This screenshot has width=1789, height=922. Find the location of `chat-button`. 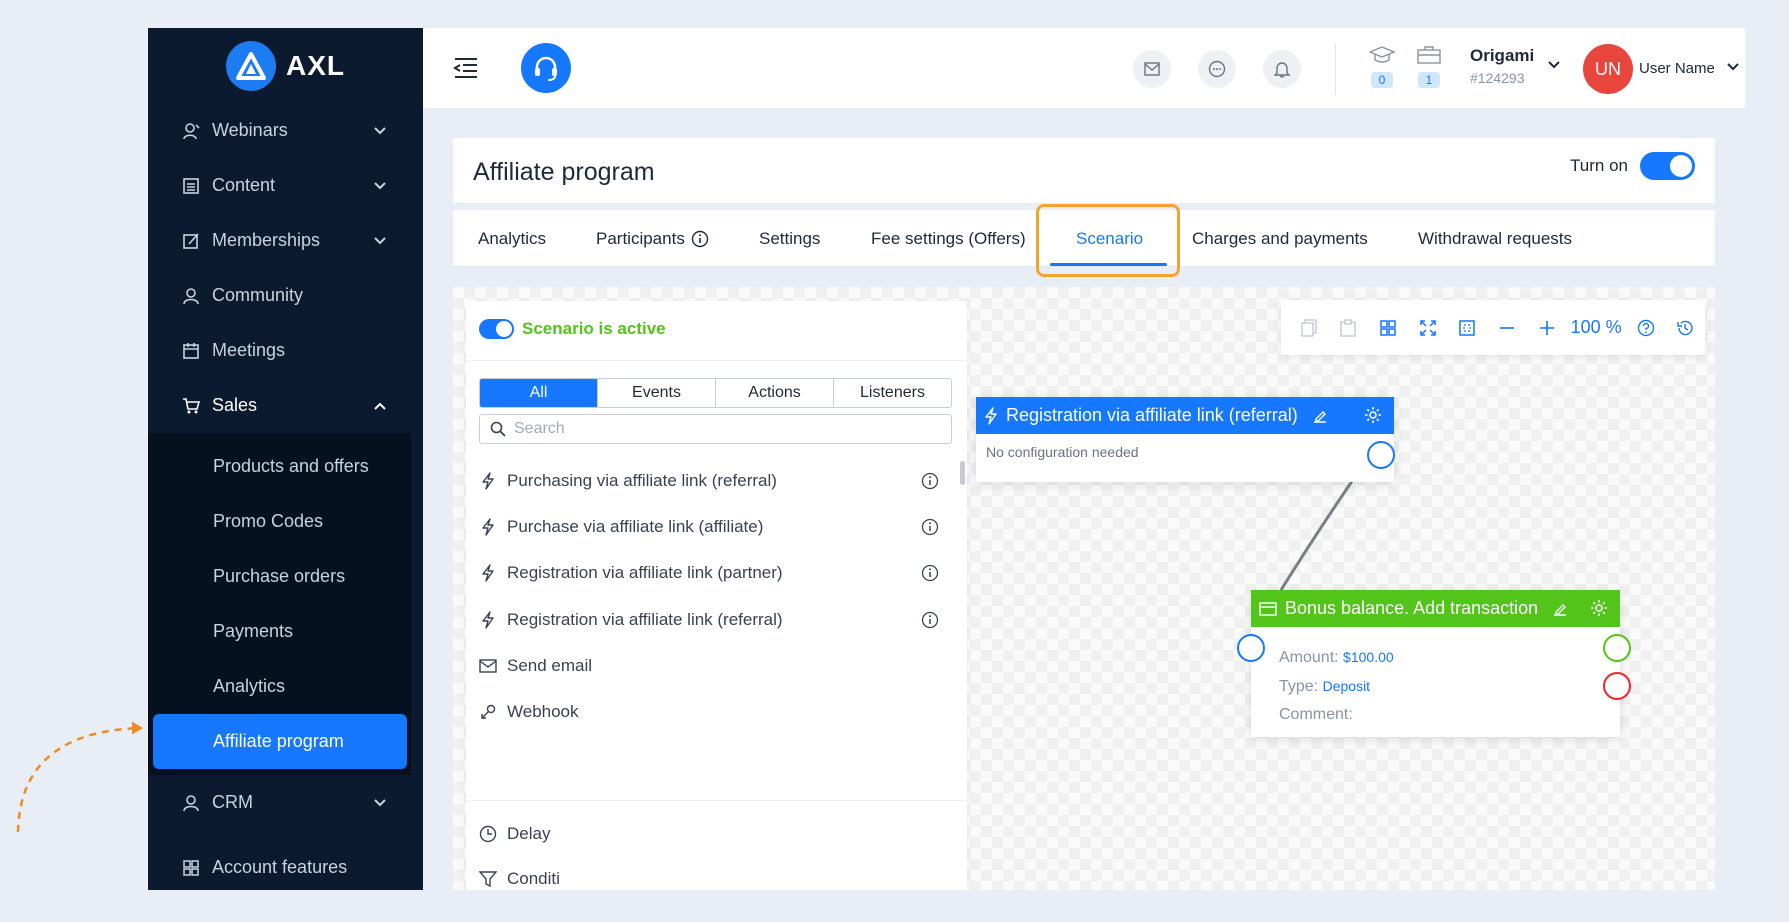

chat-button is located at coordinates (1217, 69).